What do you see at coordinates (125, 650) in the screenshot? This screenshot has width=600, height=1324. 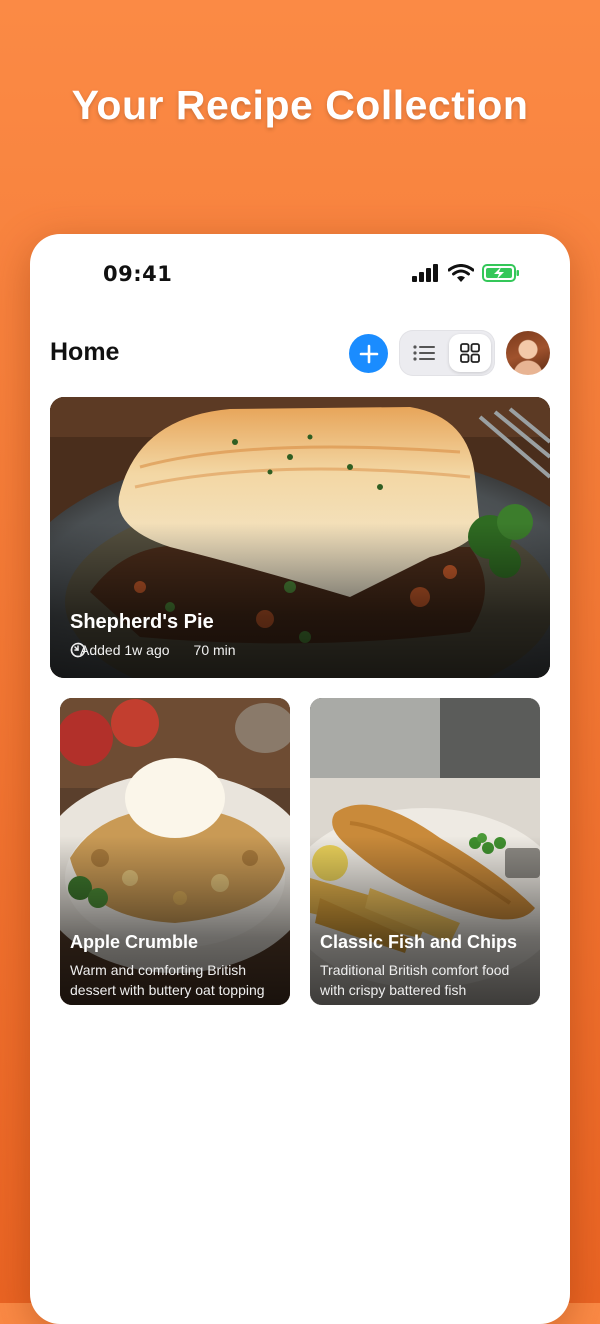 I see `added-time-label: Added 1w ago` at bounding box center [125, 650].